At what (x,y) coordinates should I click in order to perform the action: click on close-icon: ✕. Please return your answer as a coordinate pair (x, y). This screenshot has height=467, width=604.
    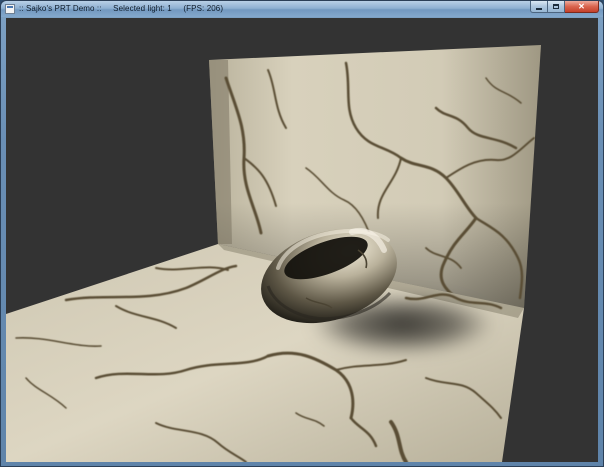
    Looking at the image, I should click on (581, 6).